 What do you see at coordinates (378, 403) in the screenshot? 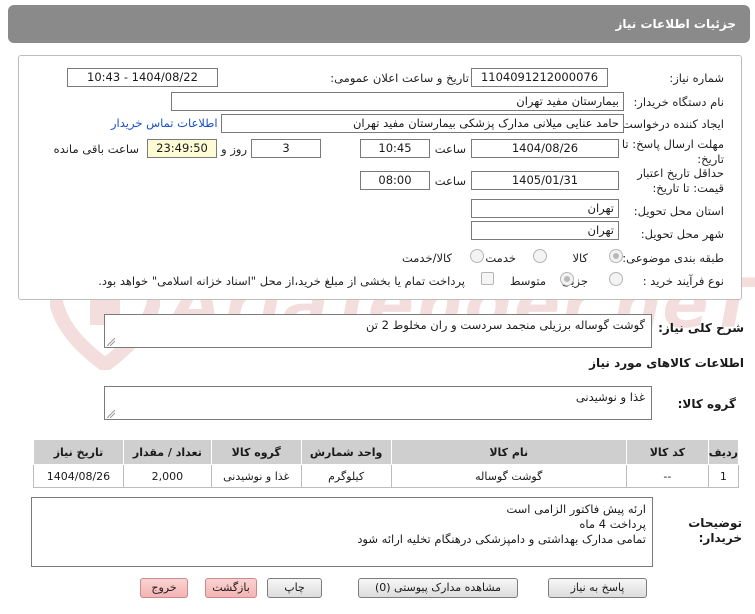
I see `goods-group-field: غذا و نوشیدنی` at bounding box center [378, 403].